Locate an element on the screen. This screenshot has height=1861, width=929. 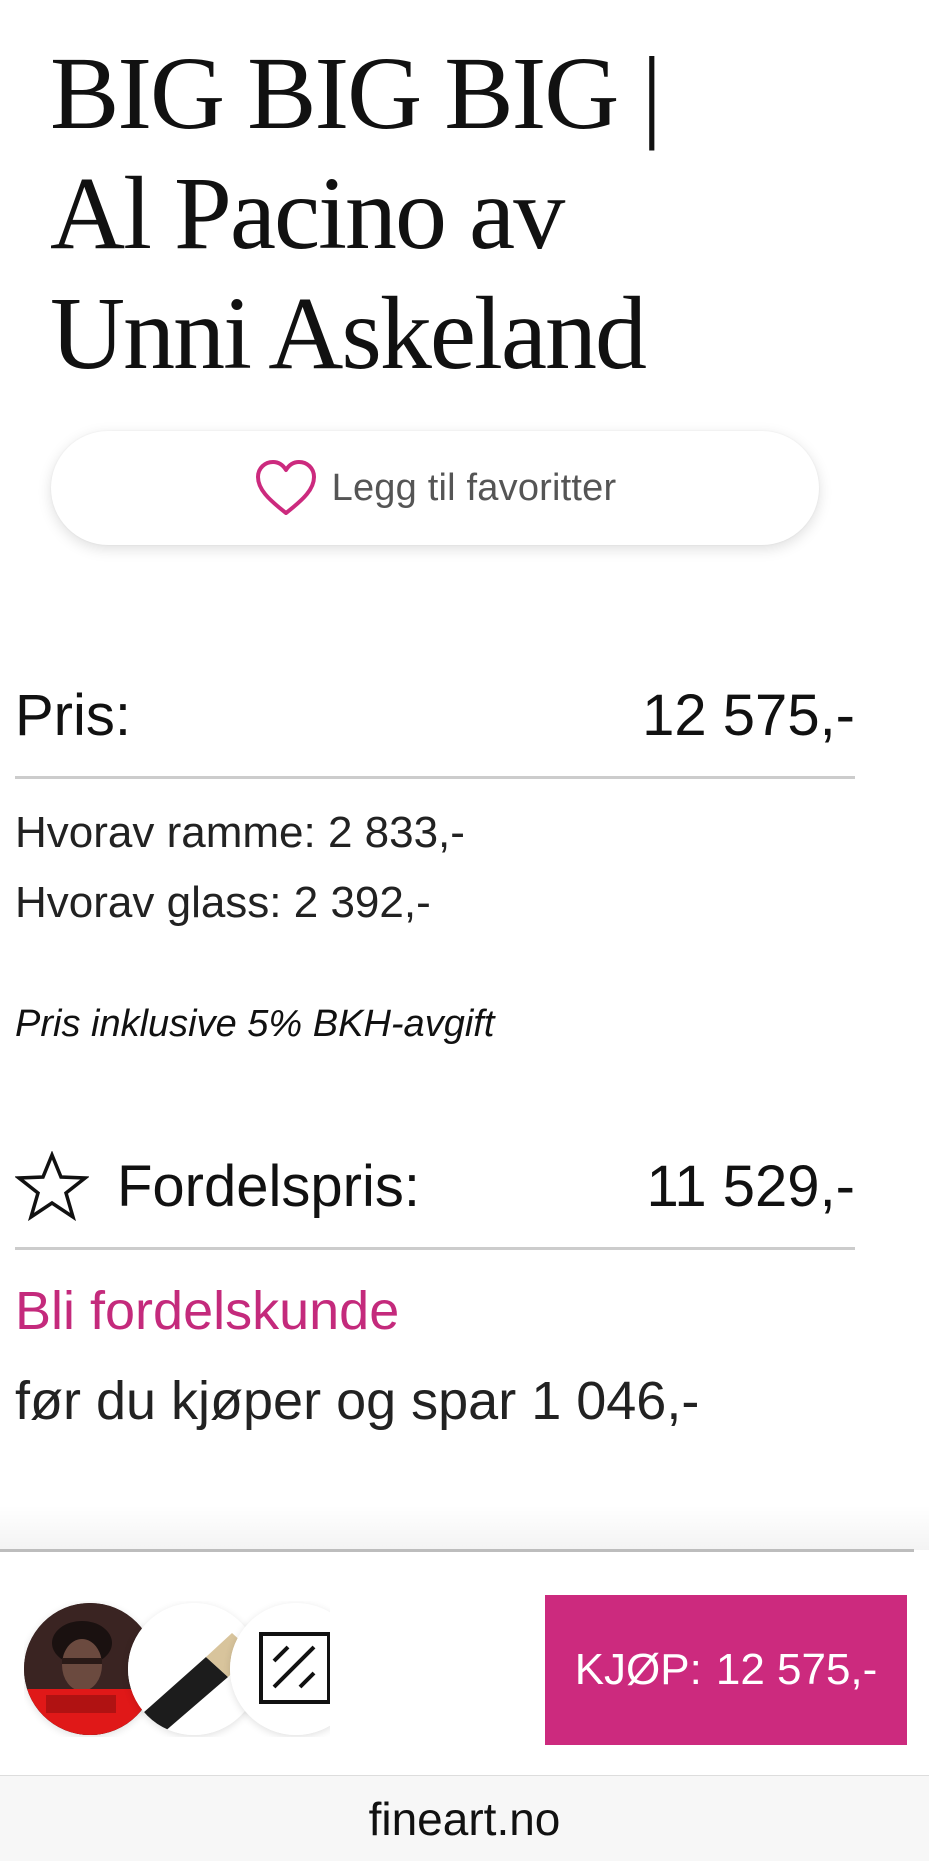
variant-thumbnails is located at coordinates (177, 1669).